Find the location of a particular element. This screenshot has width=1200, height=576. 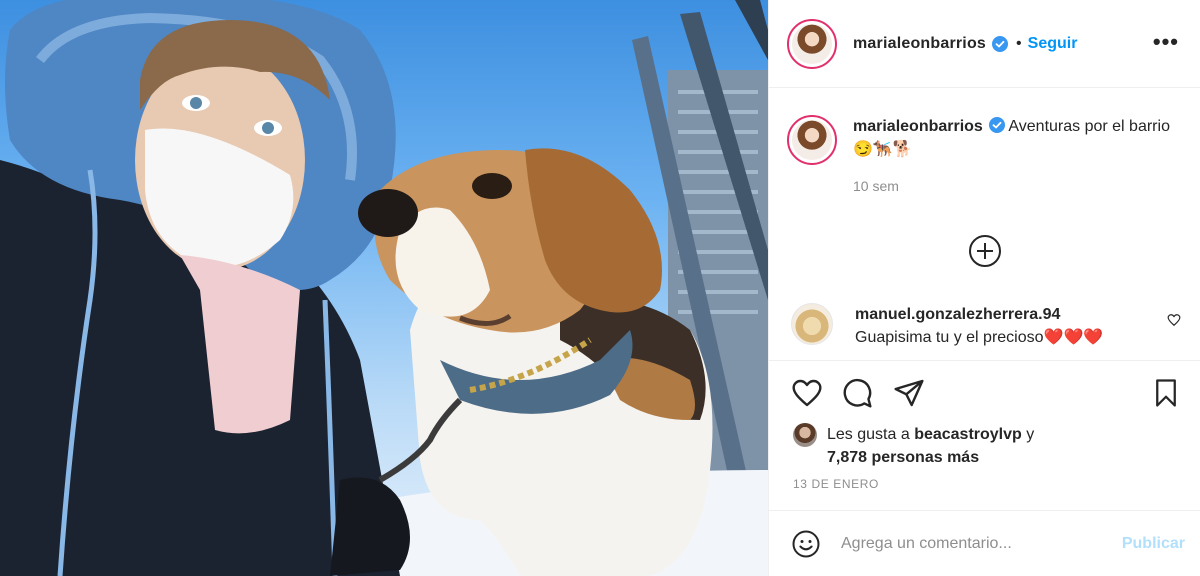

load-more-comments-icon is located at coordinates (985, 251).